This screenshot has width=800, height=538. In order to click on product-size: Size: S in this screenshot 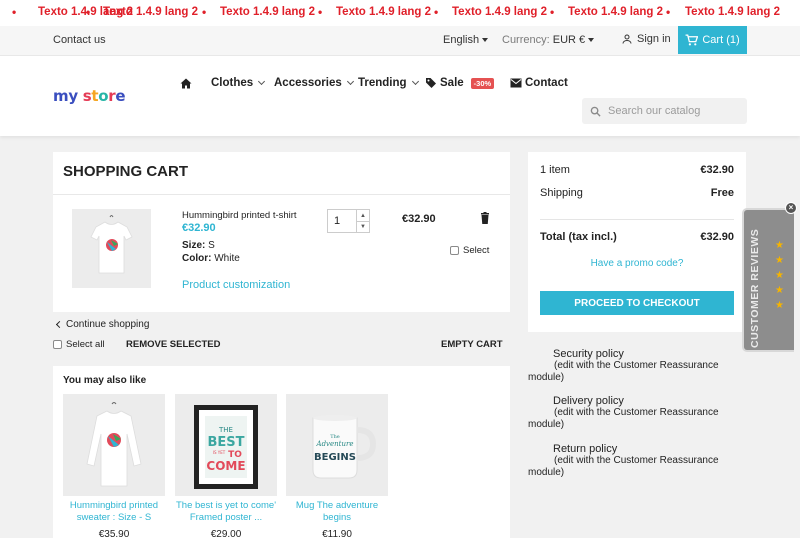, I will do `click(198, 245)`.